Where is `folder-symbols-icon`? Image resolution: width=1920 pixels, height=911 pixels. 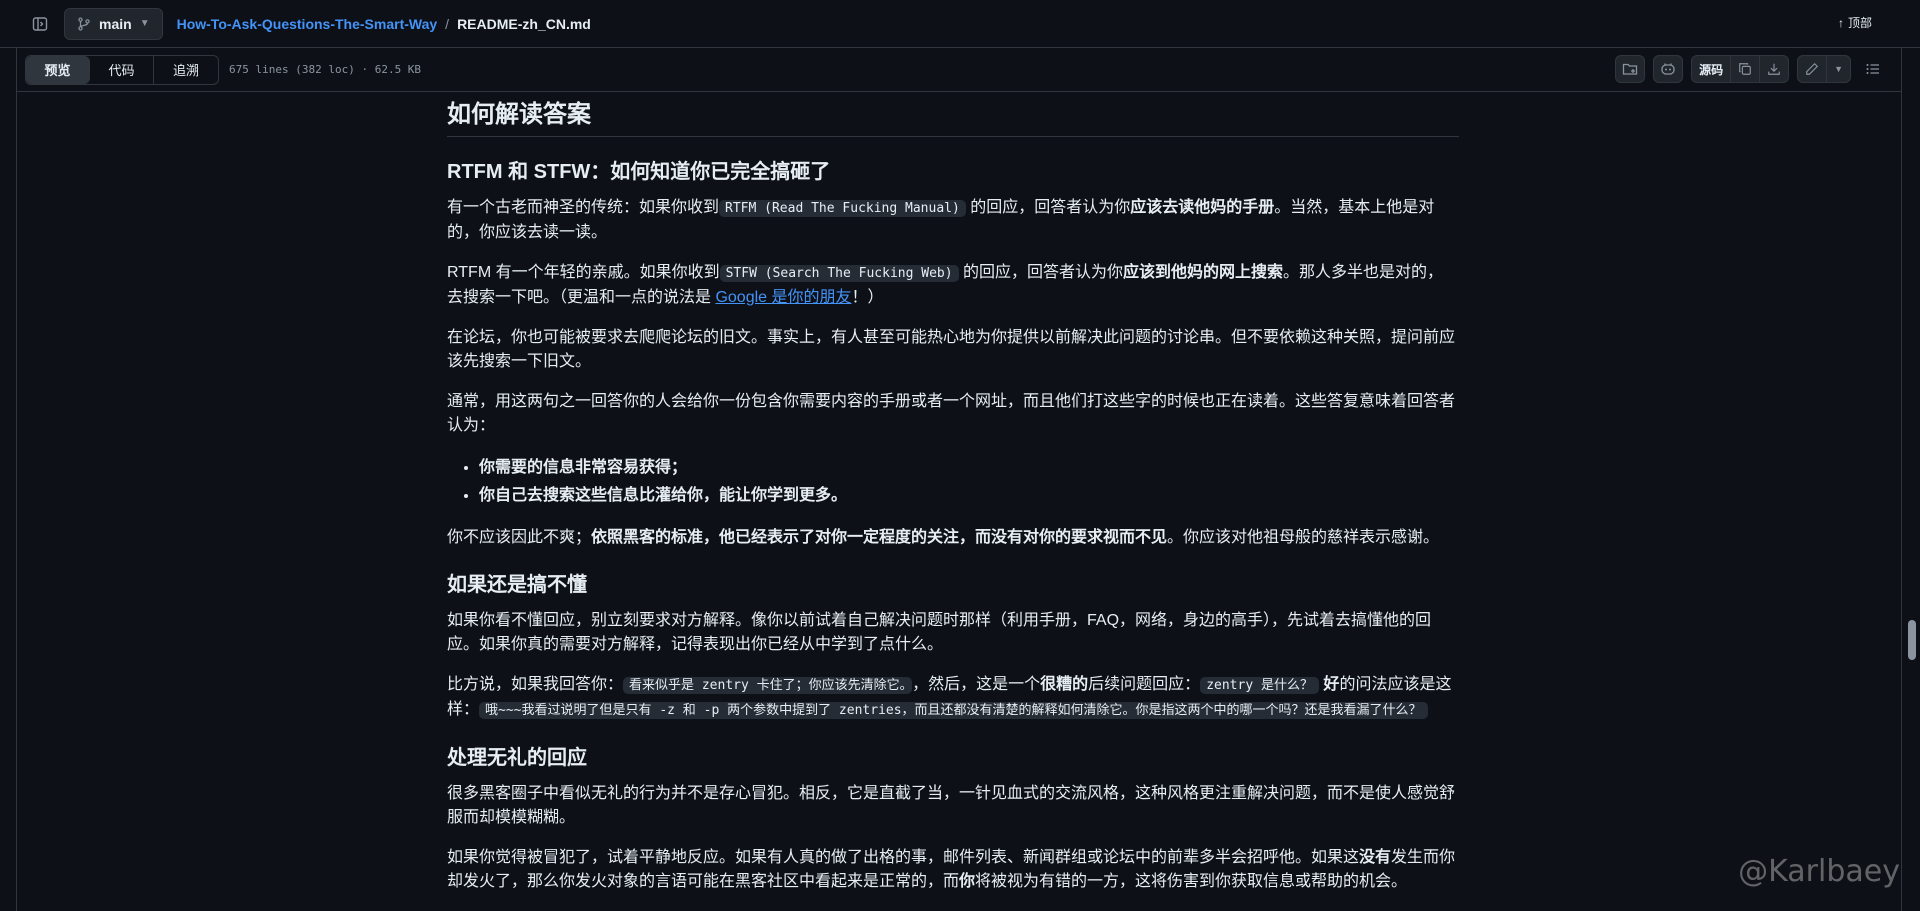 folder-symbols-icon is located at coordinates (1630, 69).